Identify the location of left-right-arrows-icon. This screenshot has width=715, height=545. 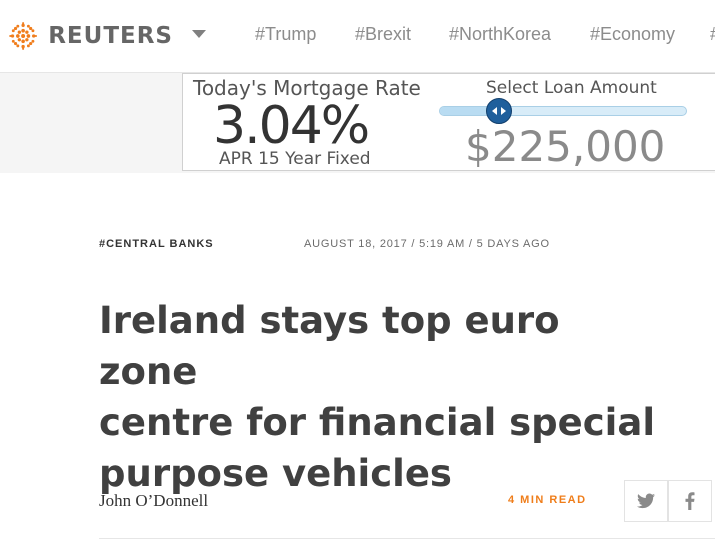
(498, 111).